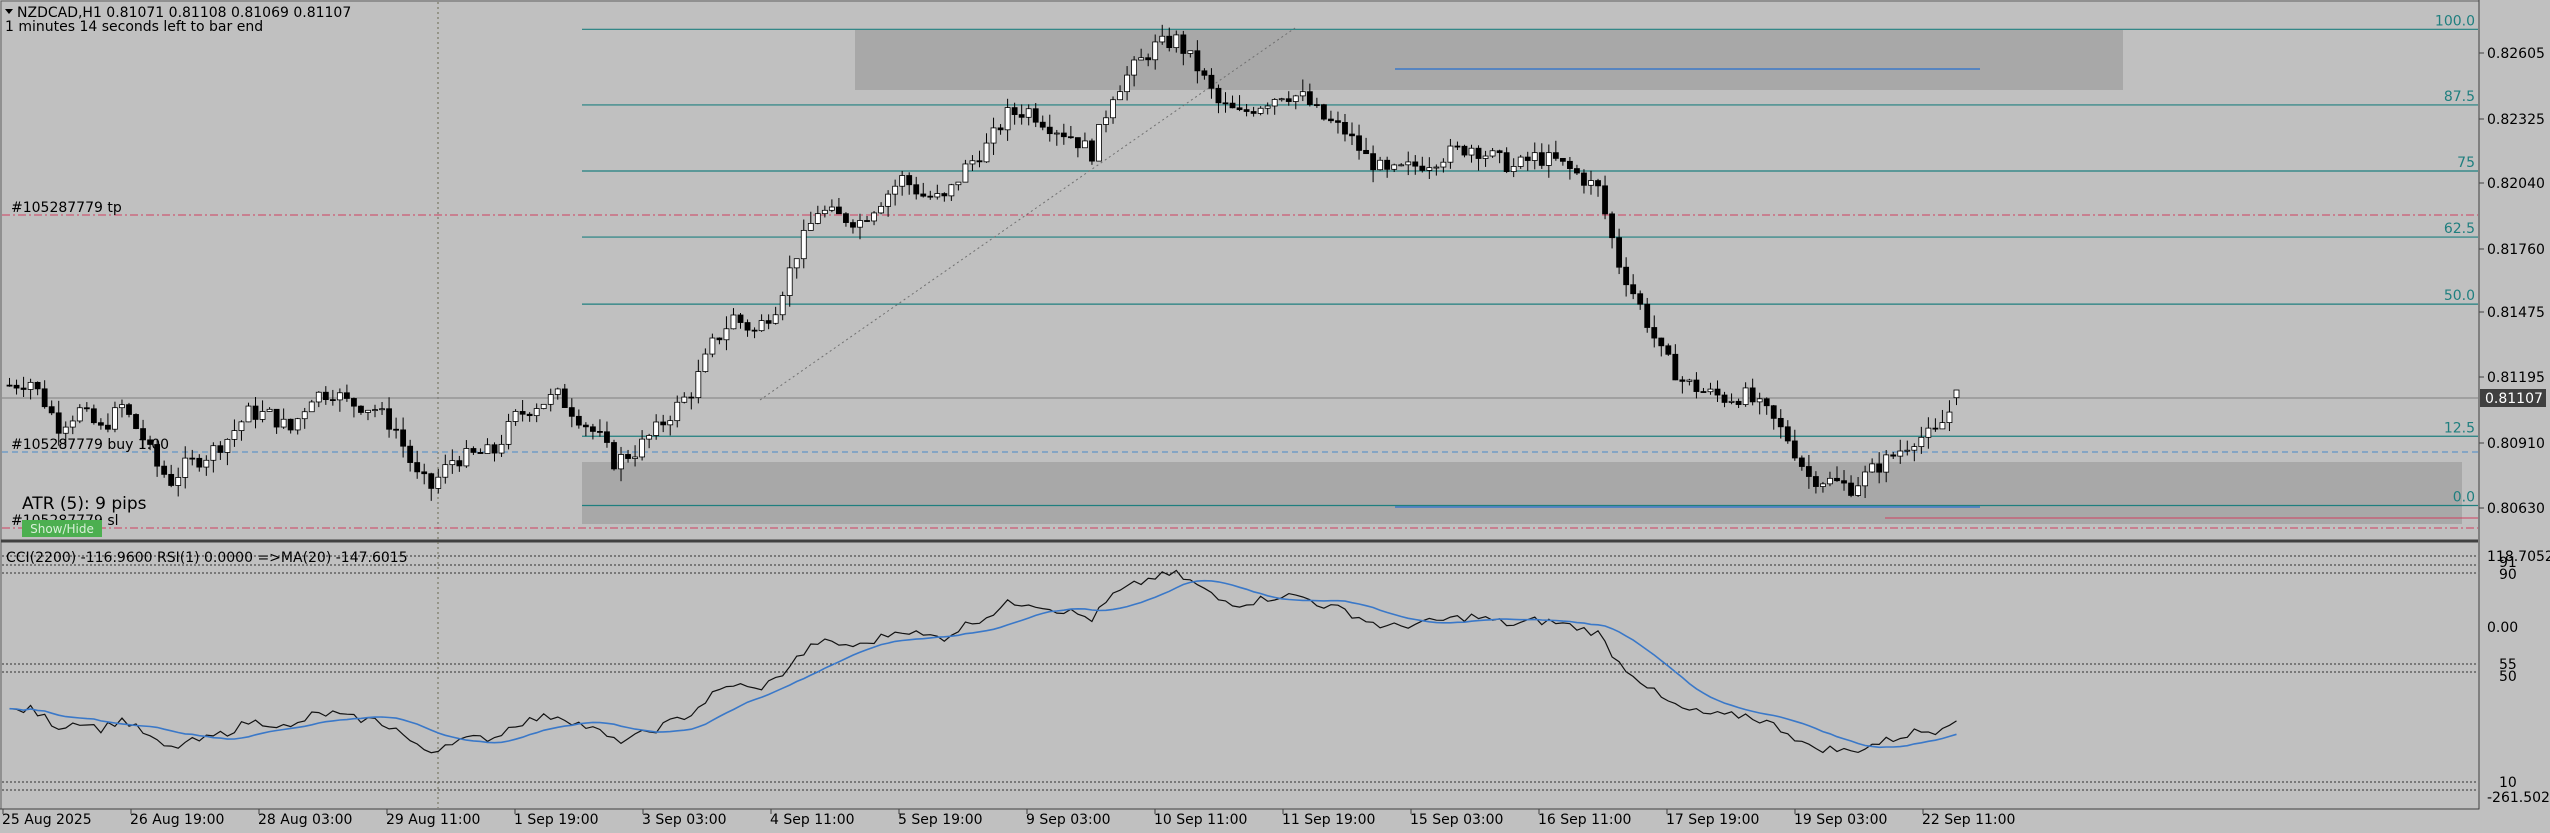 The image size is (2550, 833). What do you see at coordinates (2464, 497) in the screenshot?
I see `fib-level-label: 0.0` at bounding box center [2464, 497].